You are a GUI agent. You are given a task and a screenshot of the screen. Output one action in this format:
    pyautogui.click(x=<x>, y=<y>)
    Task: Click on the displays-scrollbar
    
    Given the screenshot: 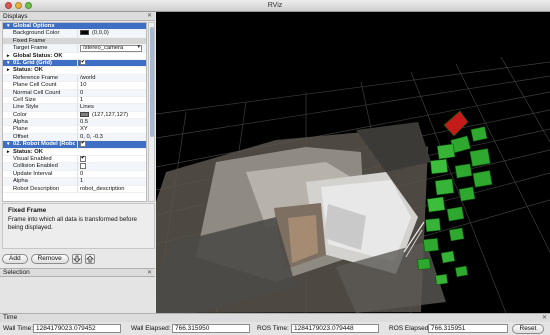 What is the action you would take?
    pyautogui.click(x=151, y=112)
    